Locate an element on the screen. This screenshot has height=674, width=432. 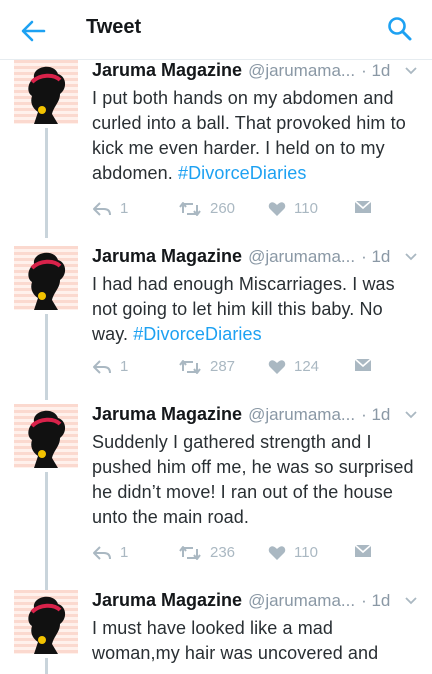
like-button: 124 is located at coordinates (293, 366).